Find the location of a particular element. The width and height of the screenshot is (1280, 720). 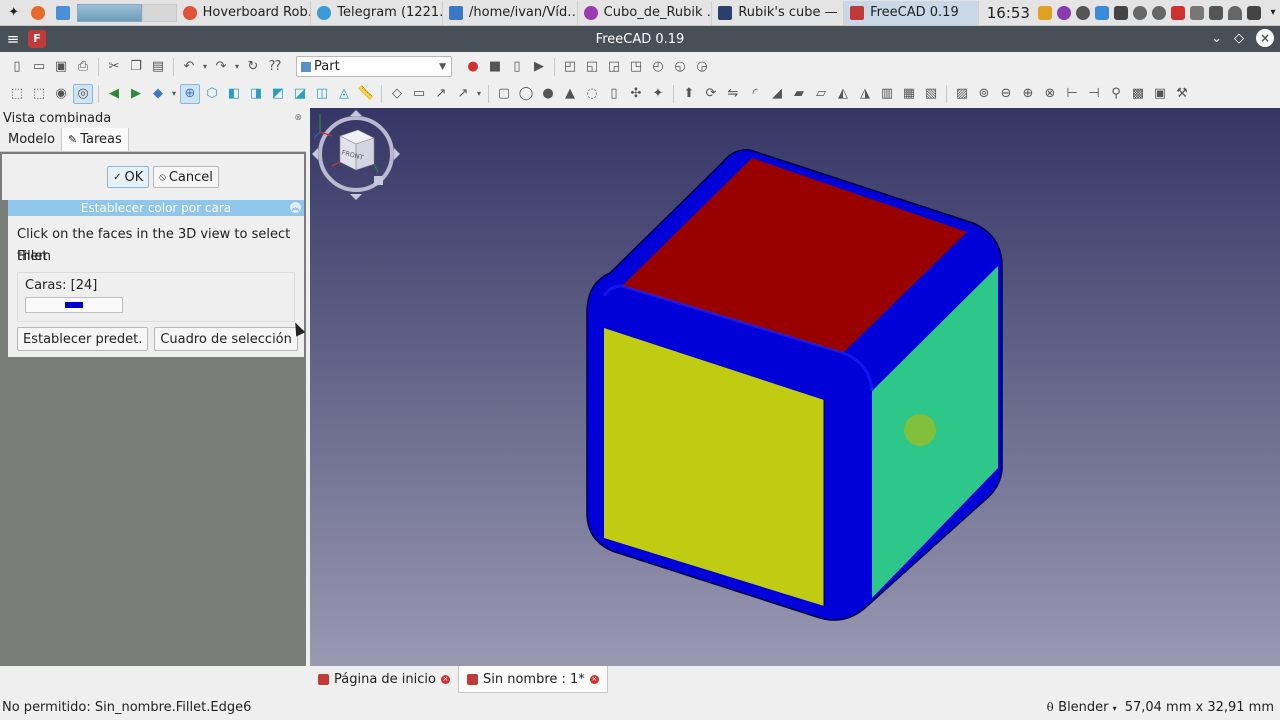

fillet-icon: ◜ is located at coordinates (755, 94).